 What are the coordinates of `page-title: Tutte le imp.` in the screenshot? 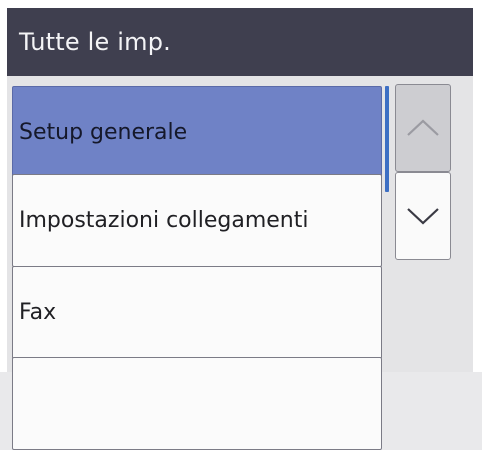 It's located at (95, 42).